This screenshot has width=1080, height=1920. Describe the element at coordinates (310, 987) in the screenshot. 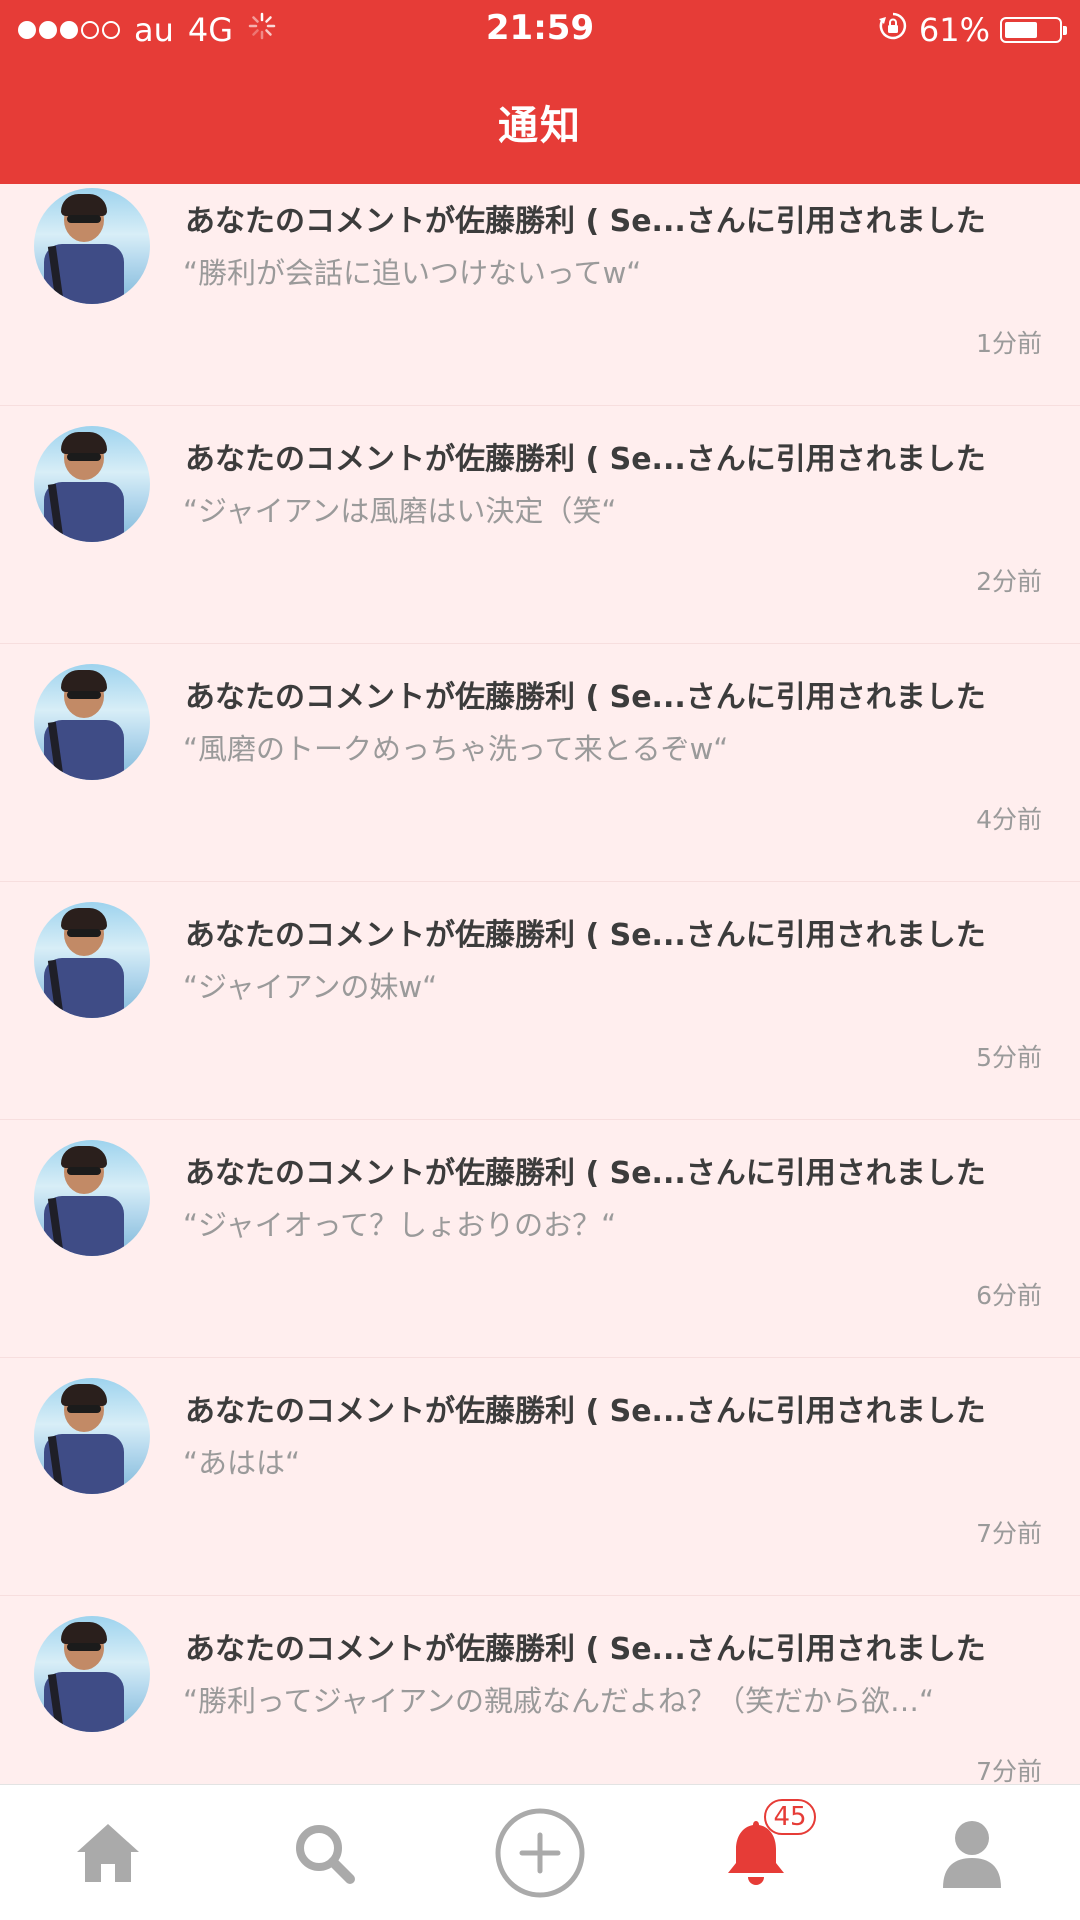

I see `notification-quote: “ジャイアンの妹w“` at that location.